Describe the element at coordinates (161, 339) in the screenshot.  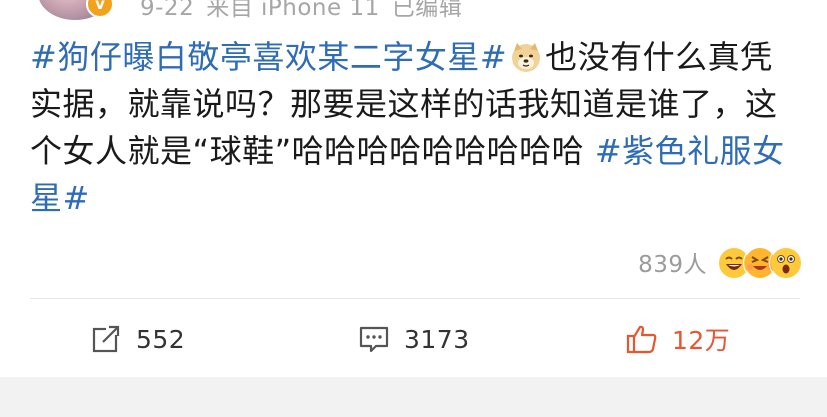
I see `repost-count: 552` at that location.